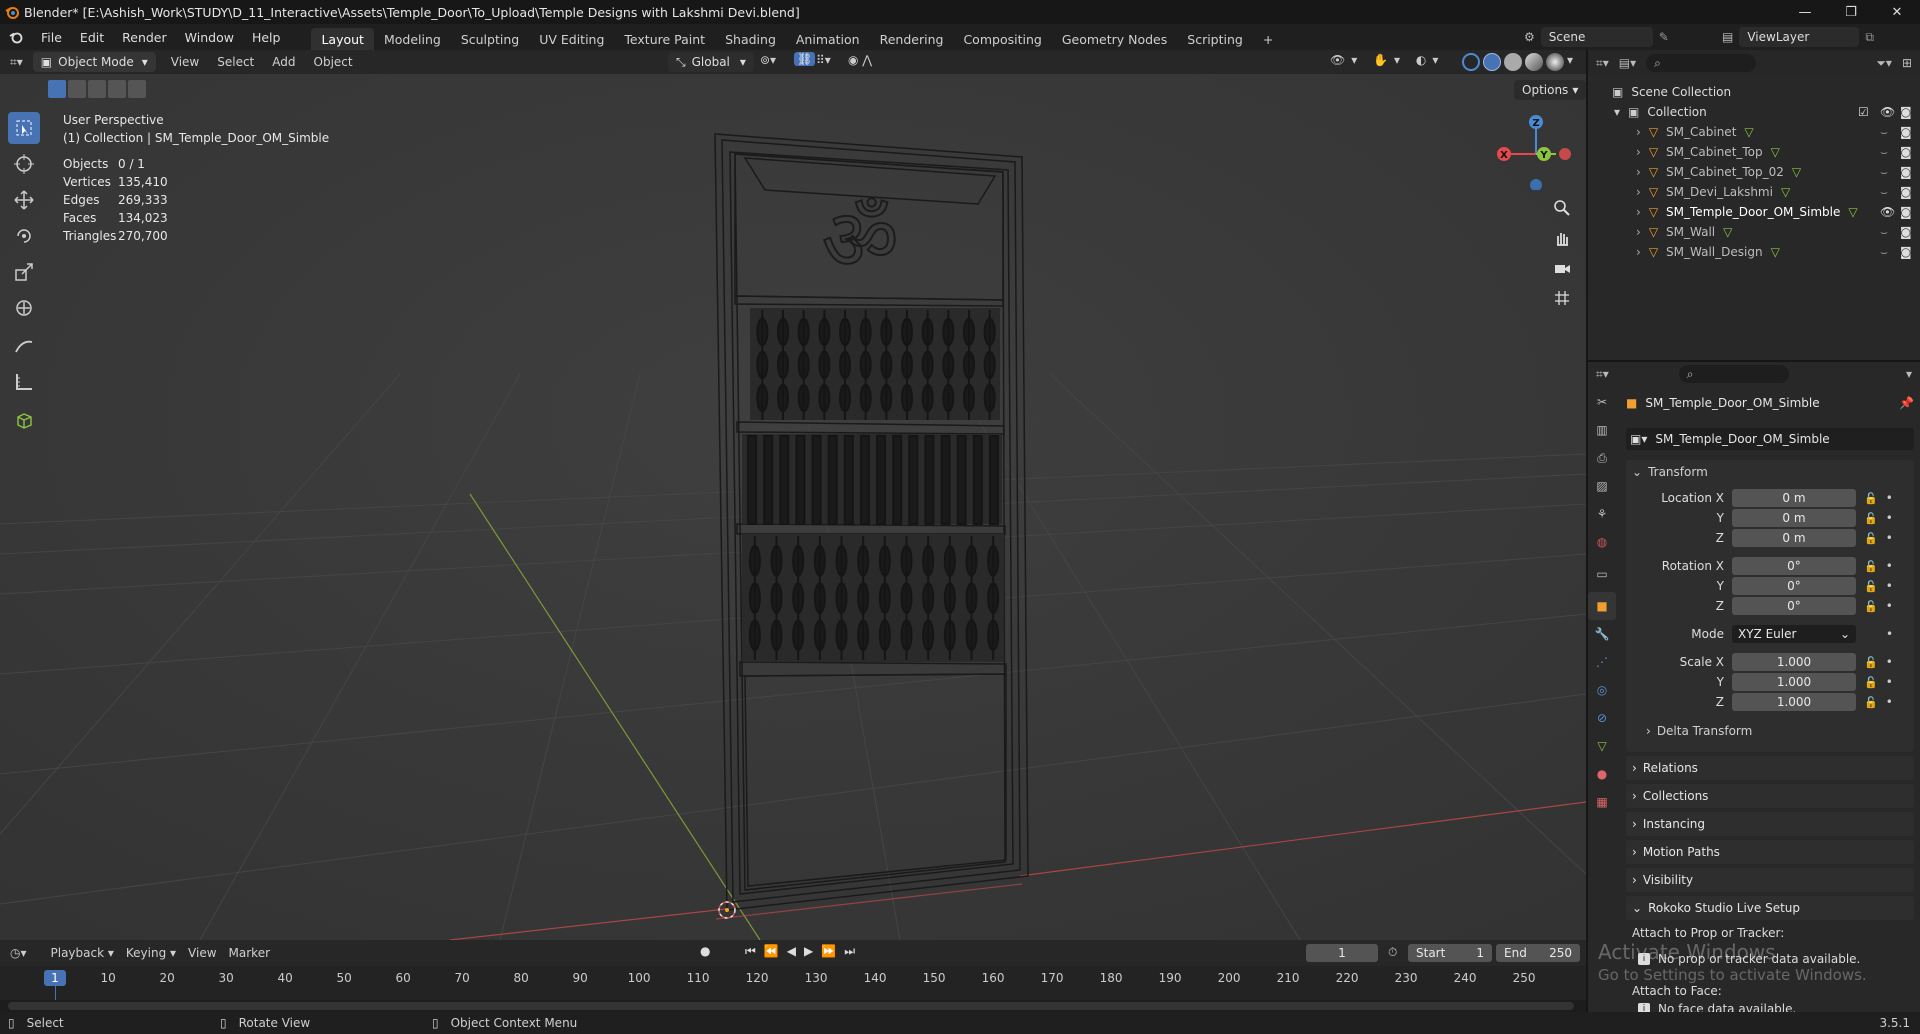  What do you see at coordinates (94, 62) in the screenshot?
I see `mode-dropdown: ▣ Object Mode ▾` at bounding box center [94, 62].